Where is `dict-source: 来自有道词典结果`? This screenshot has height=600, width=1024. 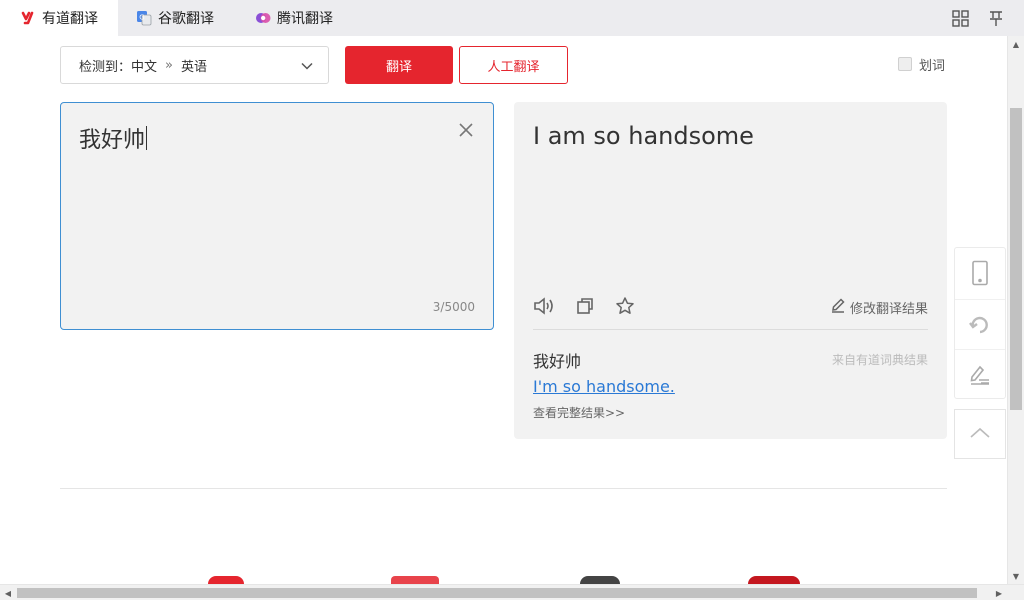 dict-source: 来自有道词典结果 is located at coordinates (879, 360).